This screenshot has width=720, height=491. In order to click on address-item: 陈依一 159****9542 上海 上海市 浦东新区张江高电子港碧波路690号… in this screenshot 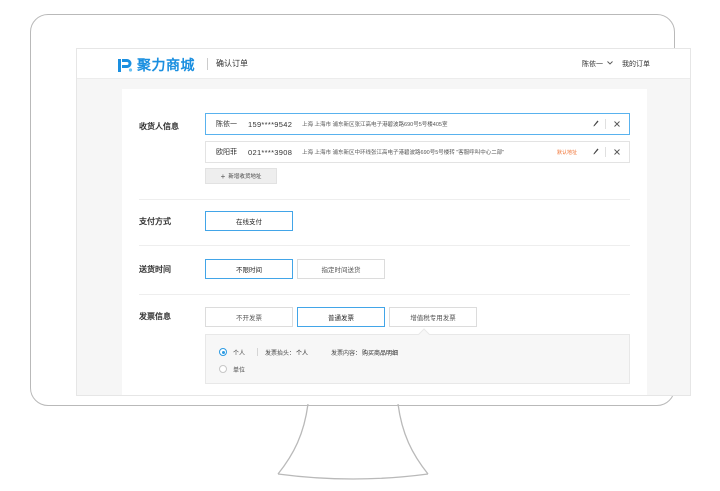, I will do `click(417, 124)`.